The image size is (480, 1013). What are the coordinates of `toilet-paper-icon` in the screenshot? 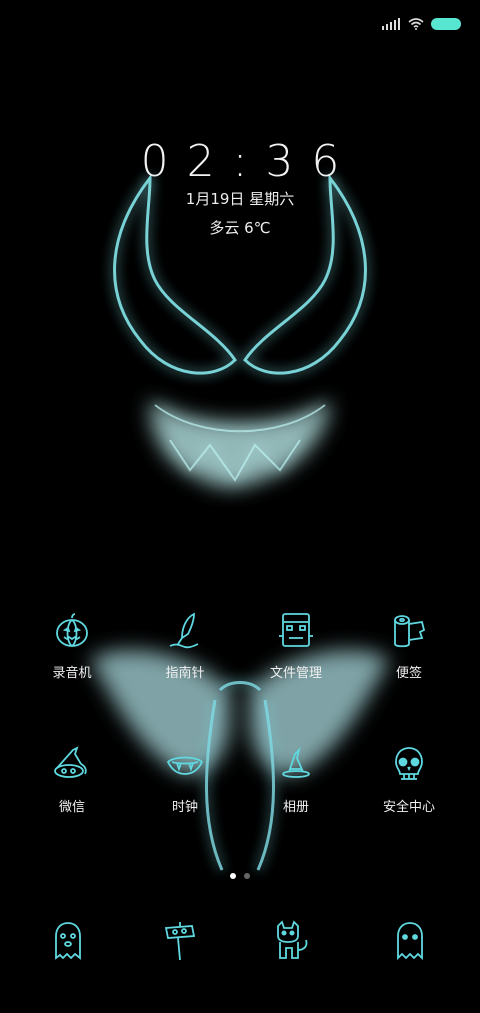 It's located at (410, 631).